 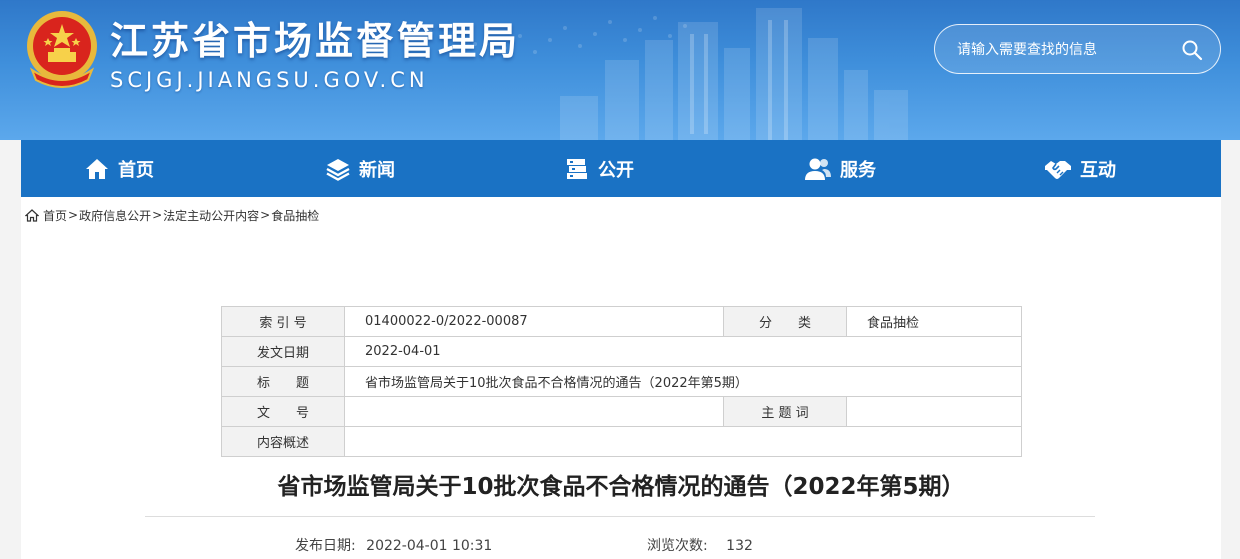 I want to click on breadcrumb-food-inspection: 食品抽检, so click(x=295, y=215).